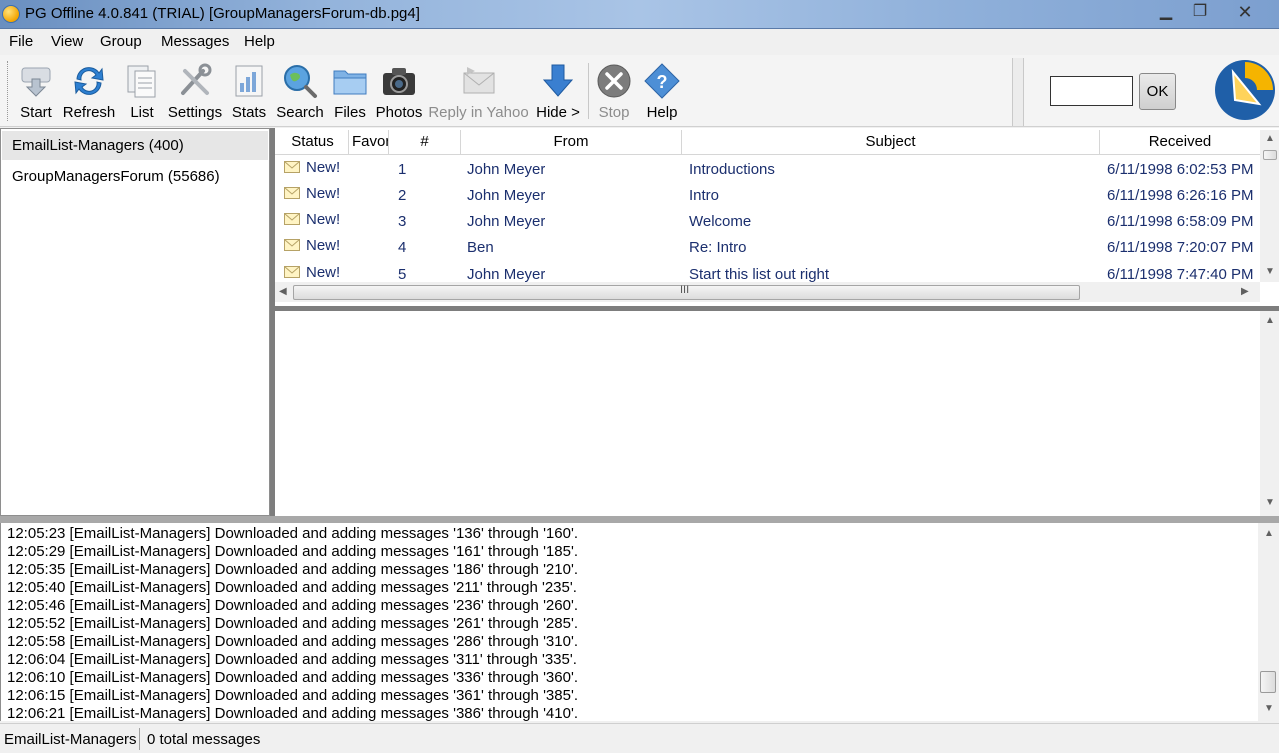  What do you see at coordinates (1200, 12) in the screenshot?
I see `maximize-button: ❐` at bounding box center [1200, 12].